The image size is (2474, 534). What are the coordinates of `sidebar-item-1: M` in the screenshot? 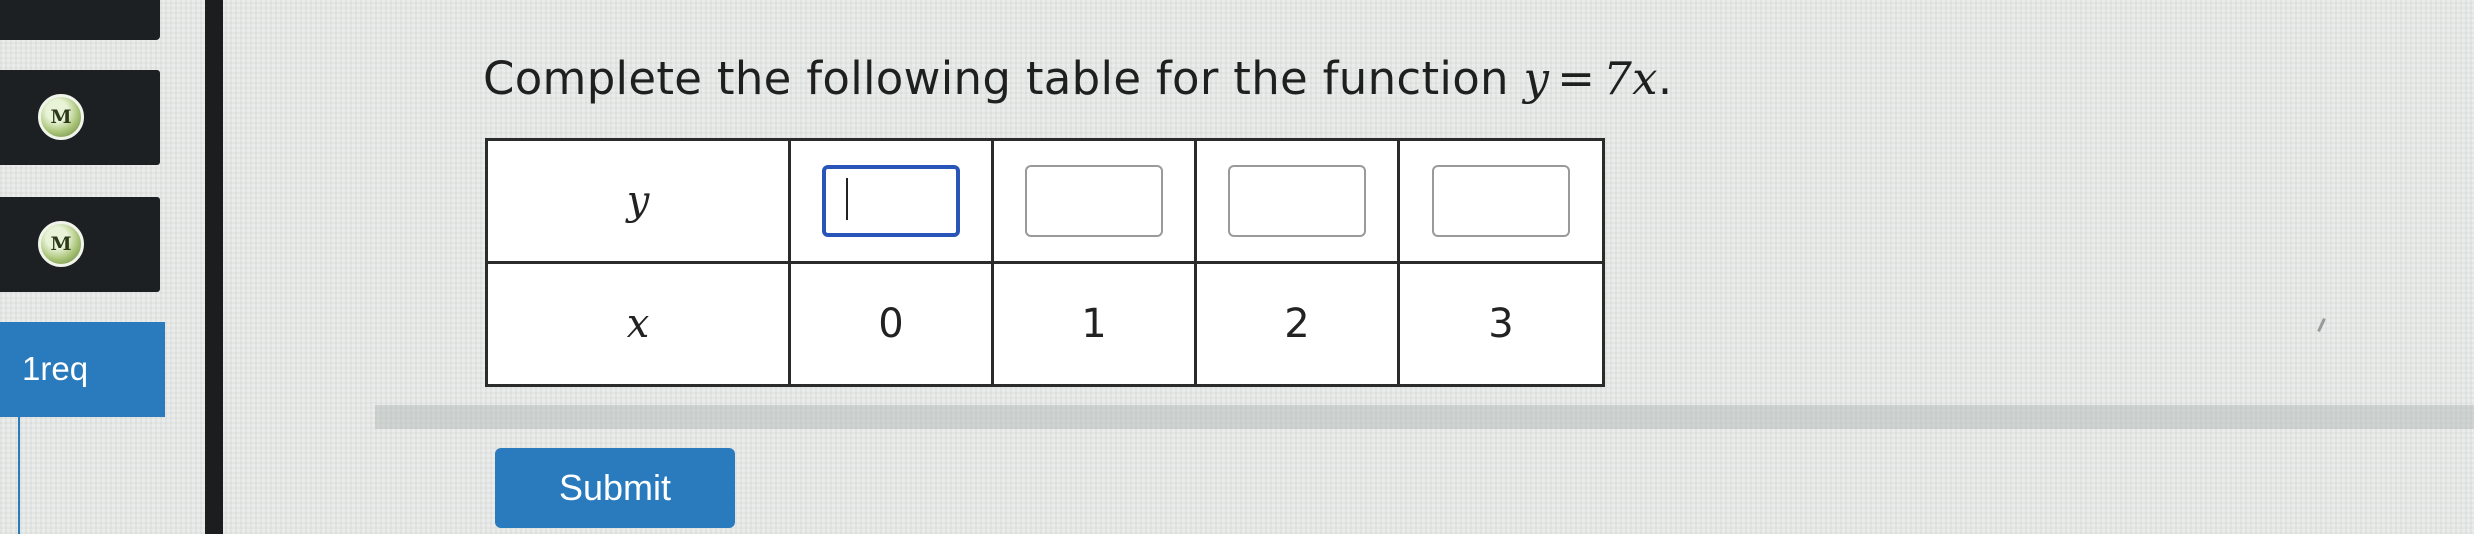 It's located at (80, 117).